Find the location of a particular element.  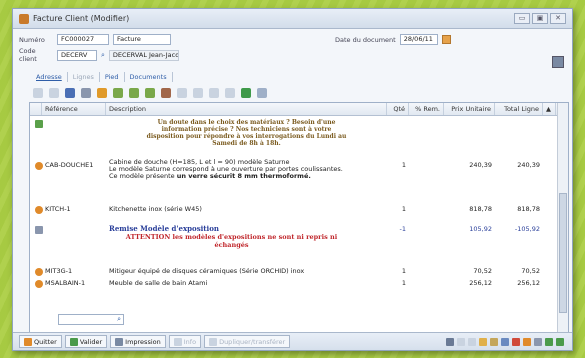

tab-bar: Adresse Lignes Pied Documents is located at coordinates (102, 77).